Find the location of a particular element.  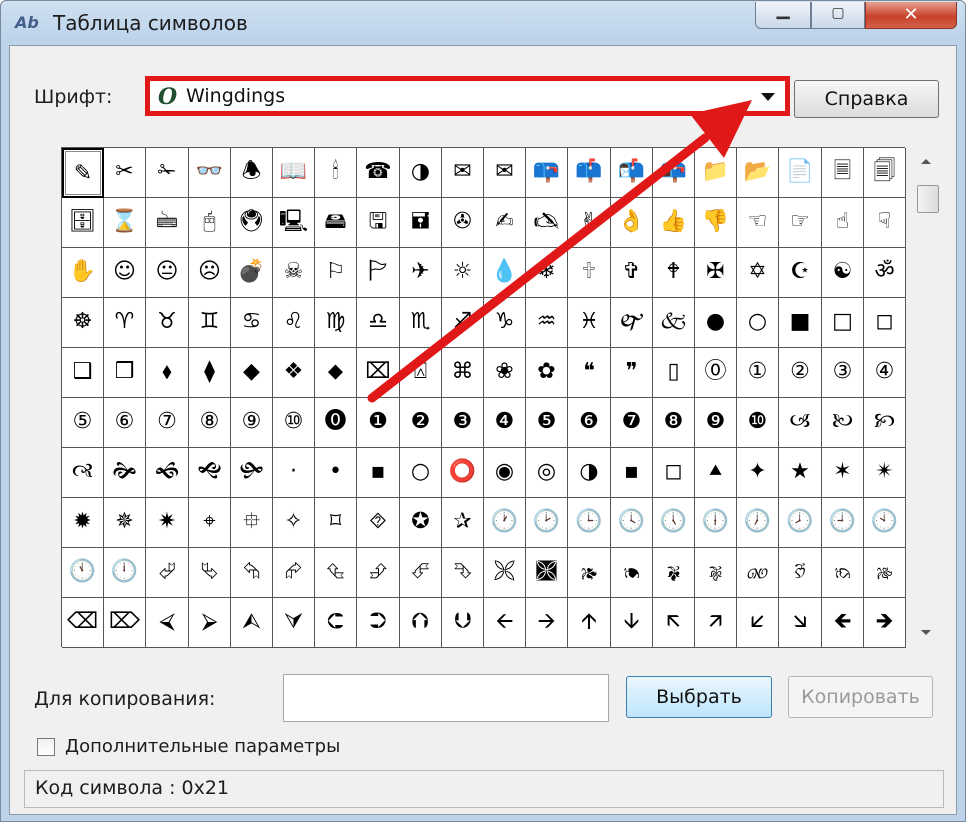

scroll-thumb is located at coordinates (928, 199).